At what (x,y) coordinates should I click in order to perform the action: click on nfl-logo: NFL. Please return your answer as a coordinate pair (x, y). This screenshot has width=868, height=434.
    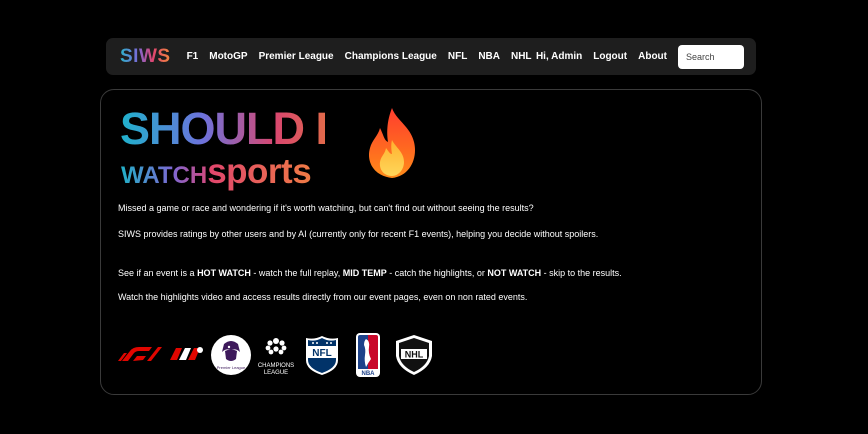
    Looking at the image, I should click on (322, 355).